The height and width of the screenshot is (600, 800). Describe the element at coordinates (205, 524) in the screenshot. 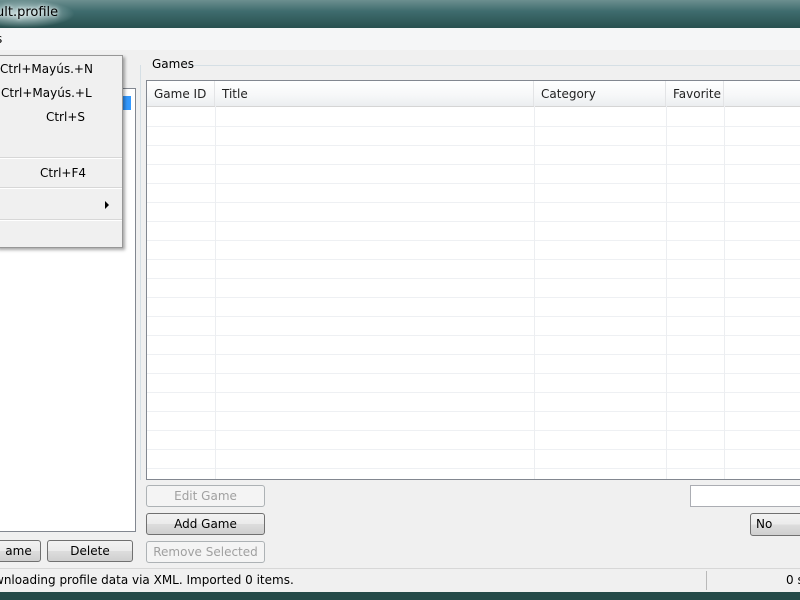

I see `add-game-button: Add Game` at that location.